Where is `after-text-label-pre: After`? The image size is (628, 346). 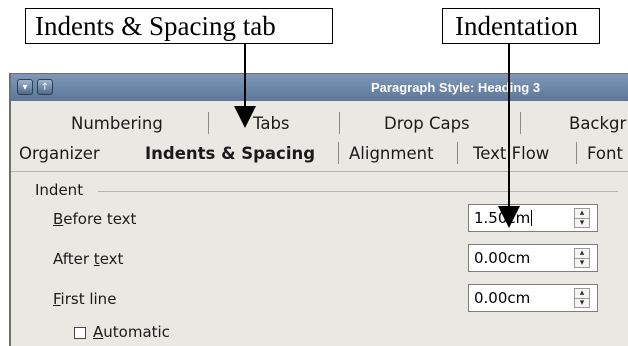
after-text-label-pre: After is located at coordinates (73, 259).